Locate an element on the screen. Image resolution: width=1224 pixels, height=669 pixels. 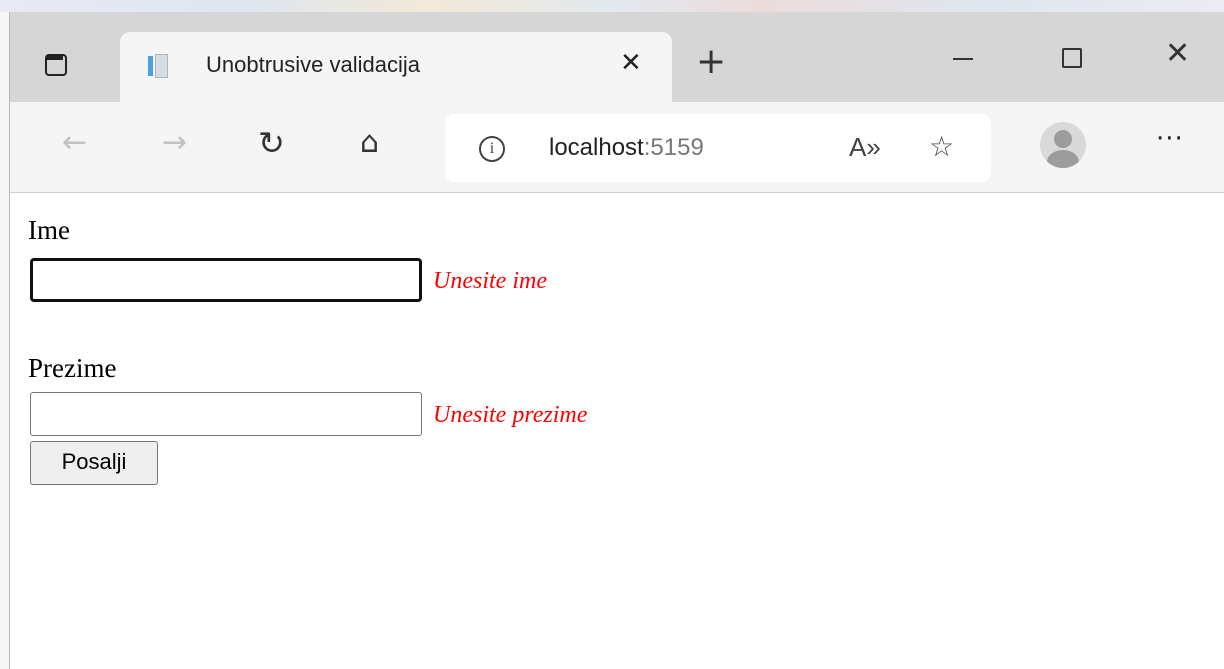
address-bar: i localhost:5159 A» ☆ is located at coordinates (718, 148).